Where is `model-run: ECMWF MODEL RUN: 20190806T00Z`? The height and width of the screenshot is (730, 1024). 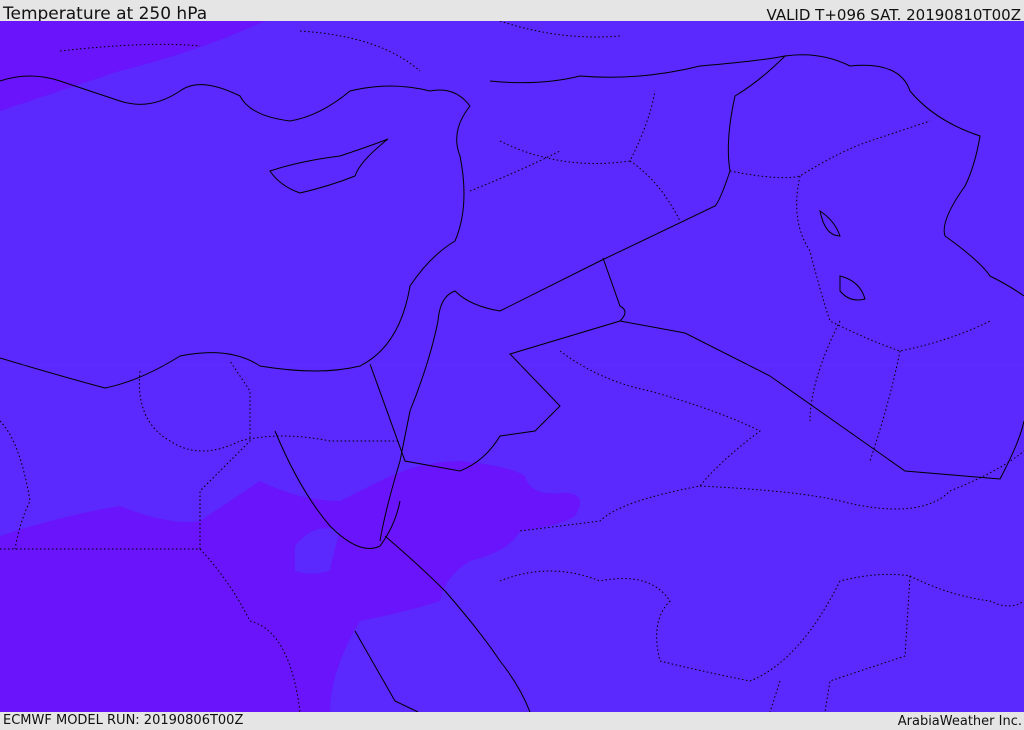 model-run: ECMWF MODEL RUN: 20190806T00Z is located at coordinates (123, 720).